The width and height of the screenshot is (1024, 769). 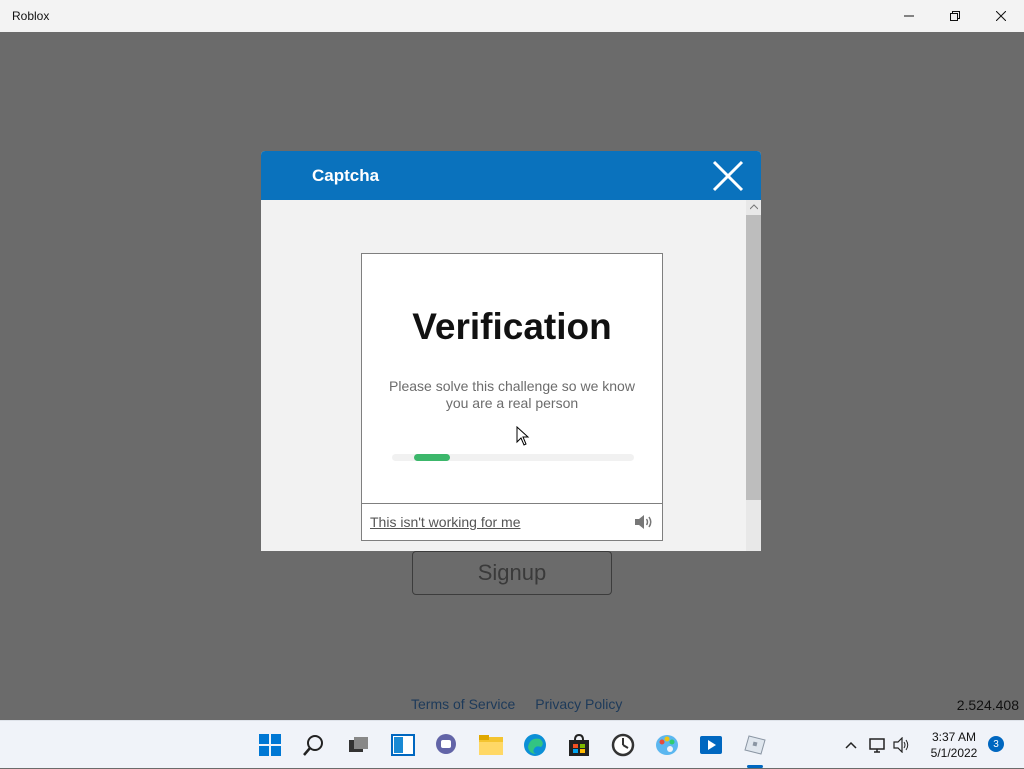 What do you see at coordinates (954, 745) in the screenshot?
I see `taskbar-clock: 3:37 AM 5/1/2022` at bounding box center [954, 745].